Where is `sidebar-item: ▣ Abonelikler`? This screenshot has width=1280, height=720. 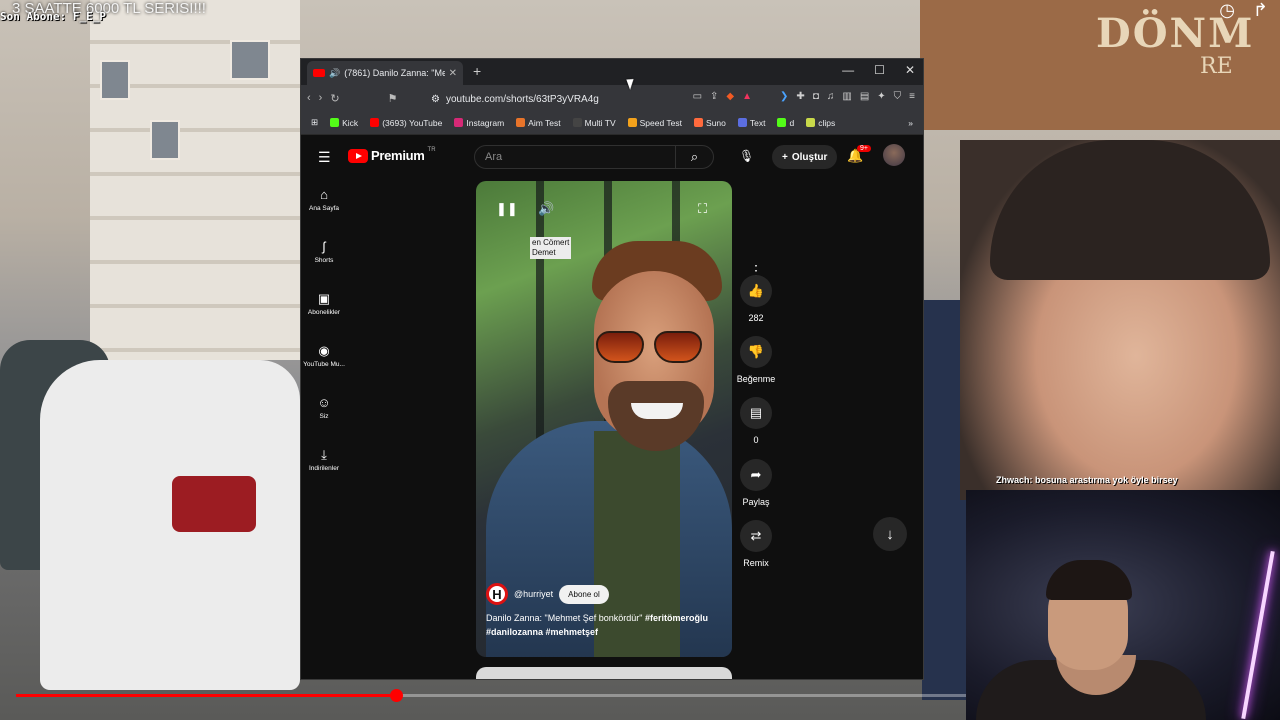 sidebar-item: ▣ Abonelikler is located at coordinates (324, 303).